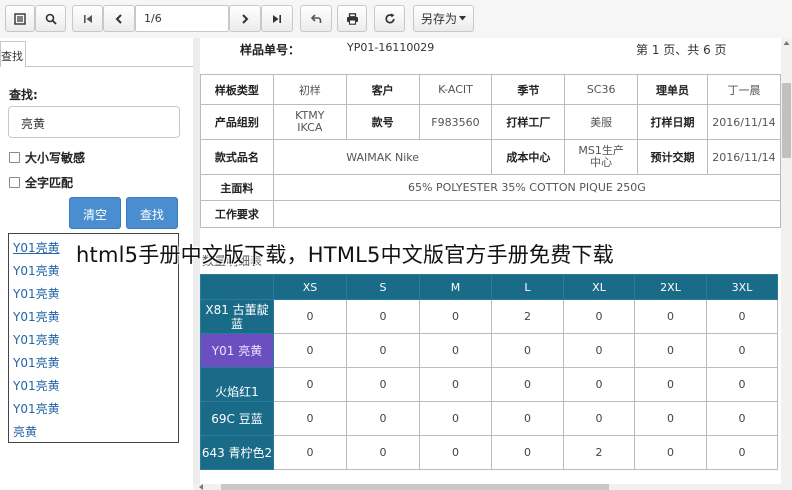 The height and width of the screenshot is (490, 792). I want to click on info-value: 65% POLYESTER 35% COTTON PIQUE 250G, so click(526, 187).